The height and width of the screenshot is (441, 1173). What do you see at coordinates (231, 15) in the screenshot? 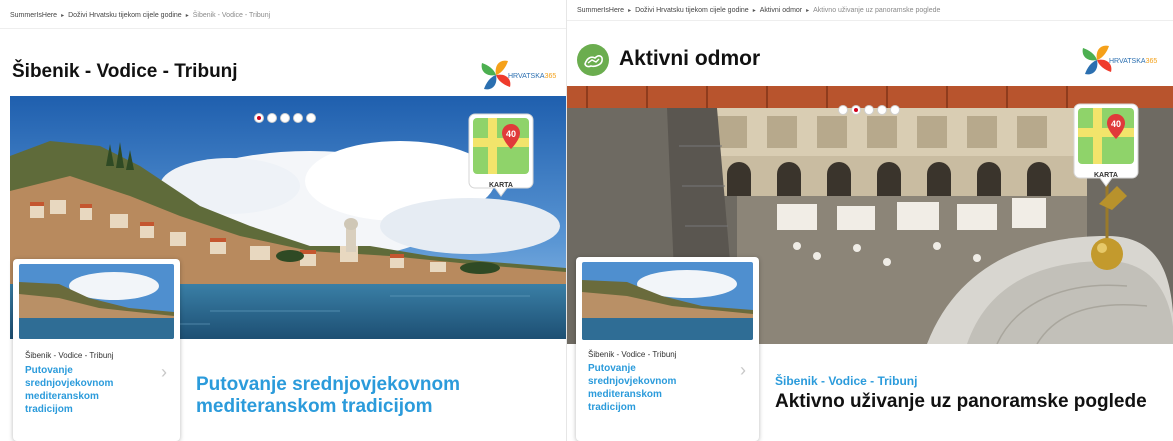
I see `breadcrumb-current: Šibenik - Vodice - Tribunj` at bounding box center [231, 15].